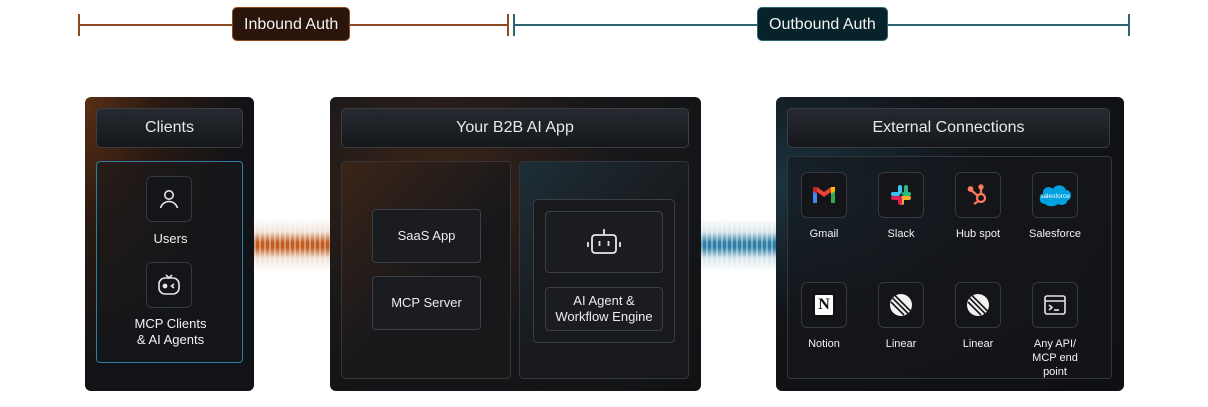 Image resolution: width=1208 pixels, height=407 pixels. Describe the element at coordinates (170, 323) in the screenshot. I see `mcp-clients-label-line1: MCP Clients` at that location.